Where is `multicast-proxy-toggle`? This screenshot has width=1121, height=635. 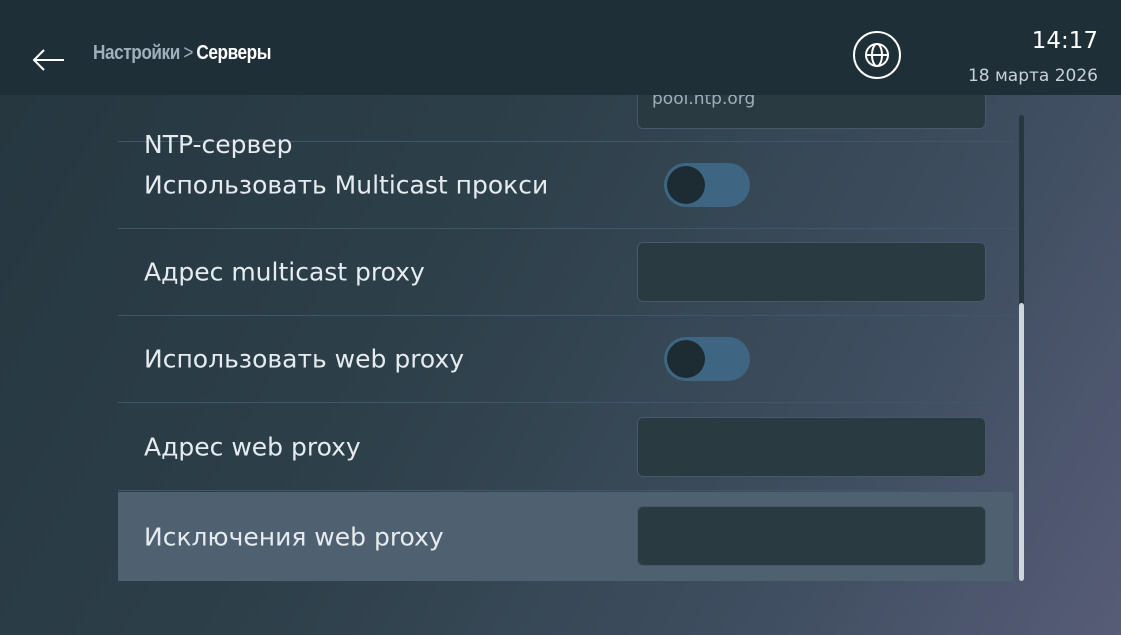 multicast-proxy-toggle is located at coordinates (707, 185).